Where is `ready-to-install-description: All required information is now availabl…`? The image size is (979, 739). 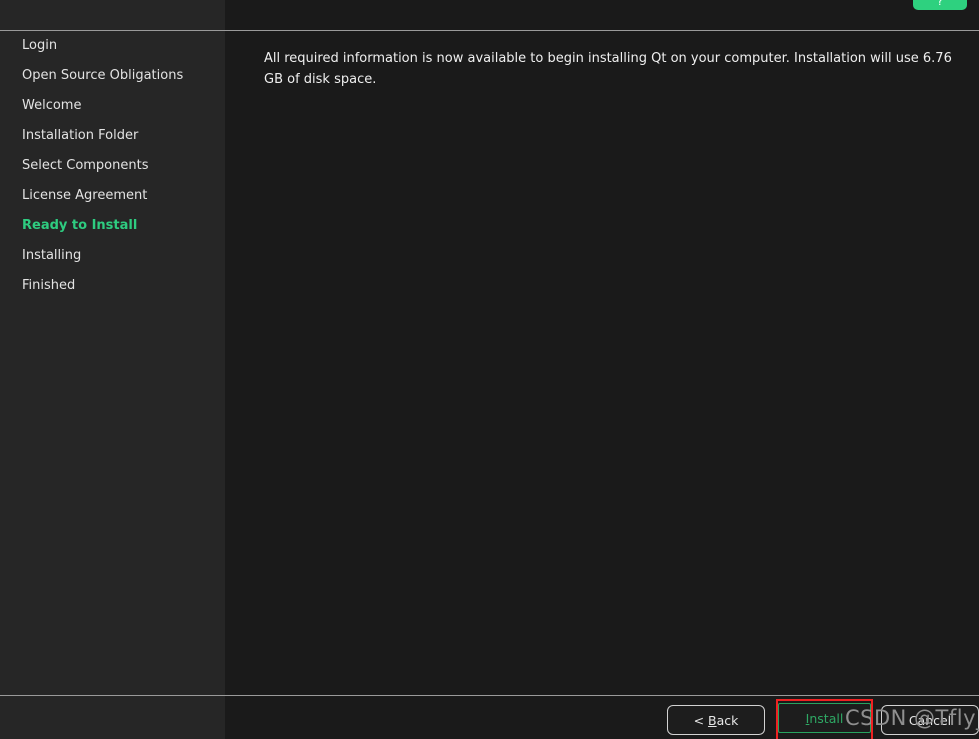 ready-to-install-description: All required information is now availabl… is located at coordinates (608, 69).